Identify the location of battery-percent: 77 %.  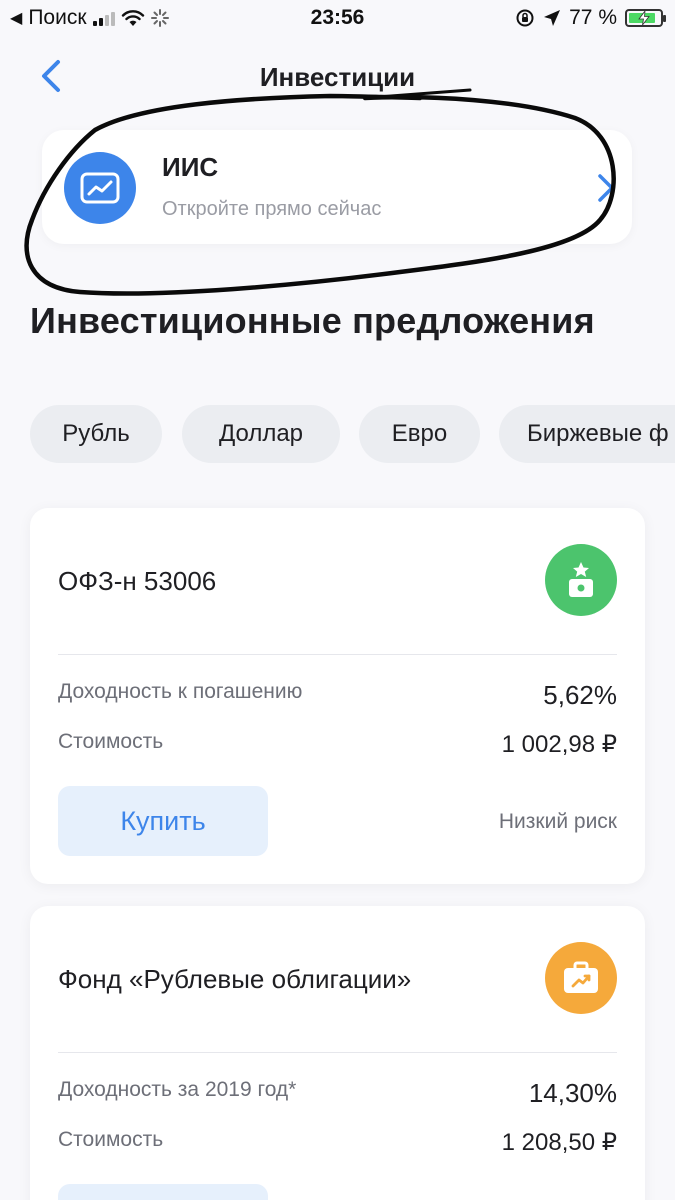
(593, 17).